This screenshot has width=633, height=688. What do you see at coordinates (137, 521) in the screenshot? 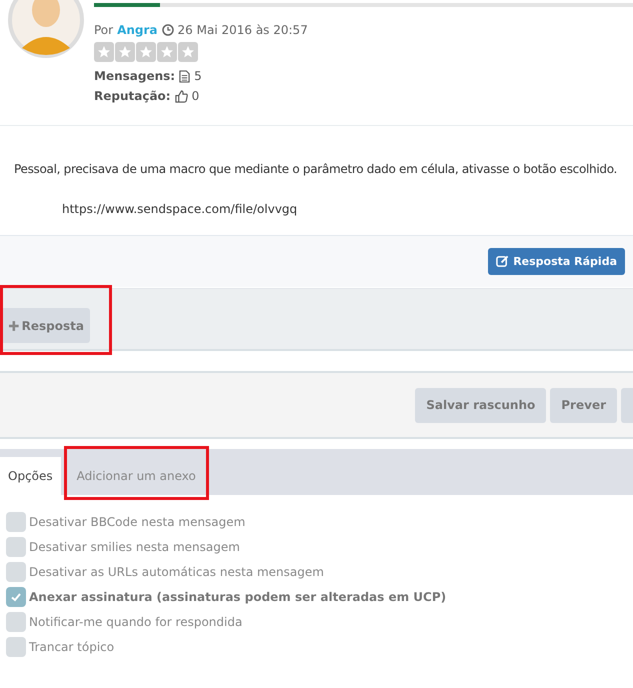
I see `option-label: Desativar BBCode nesta mensagem` at bounding box center [137, 521].